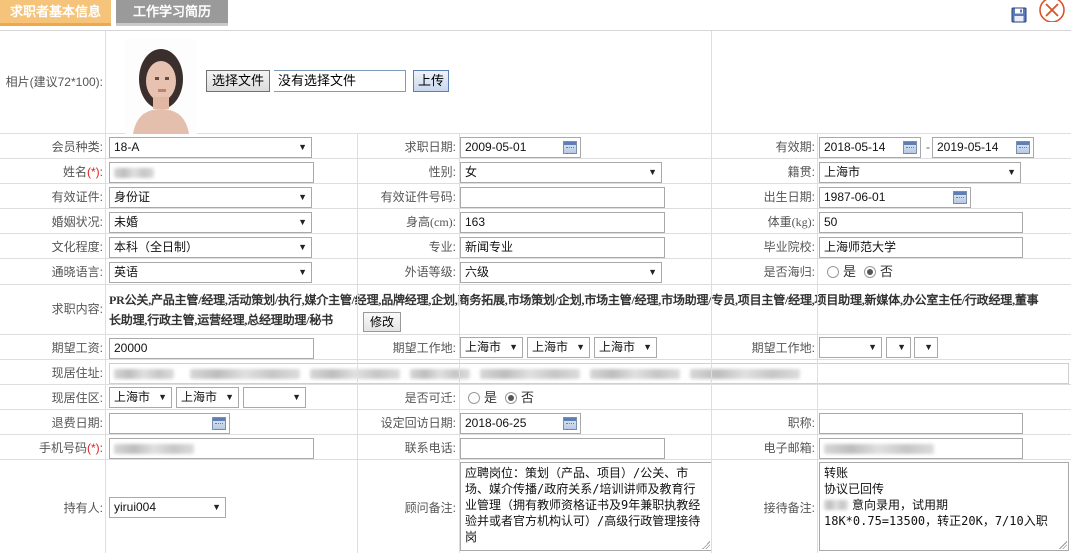 Image resolution: width=1071 pixels, height=553 pixels. What do you see at coordinates (926, 347) in the screenshot?
I see `expected2-district-select: ▼` at bounding box center [926, 347].